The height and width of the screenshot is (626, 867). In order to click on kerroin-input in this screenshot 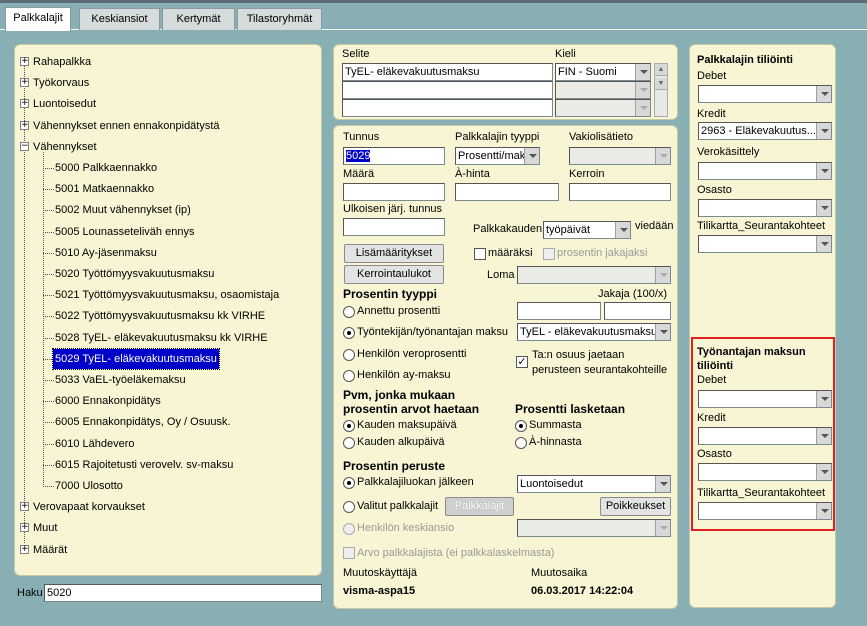, I will do `click(620, 192)`.